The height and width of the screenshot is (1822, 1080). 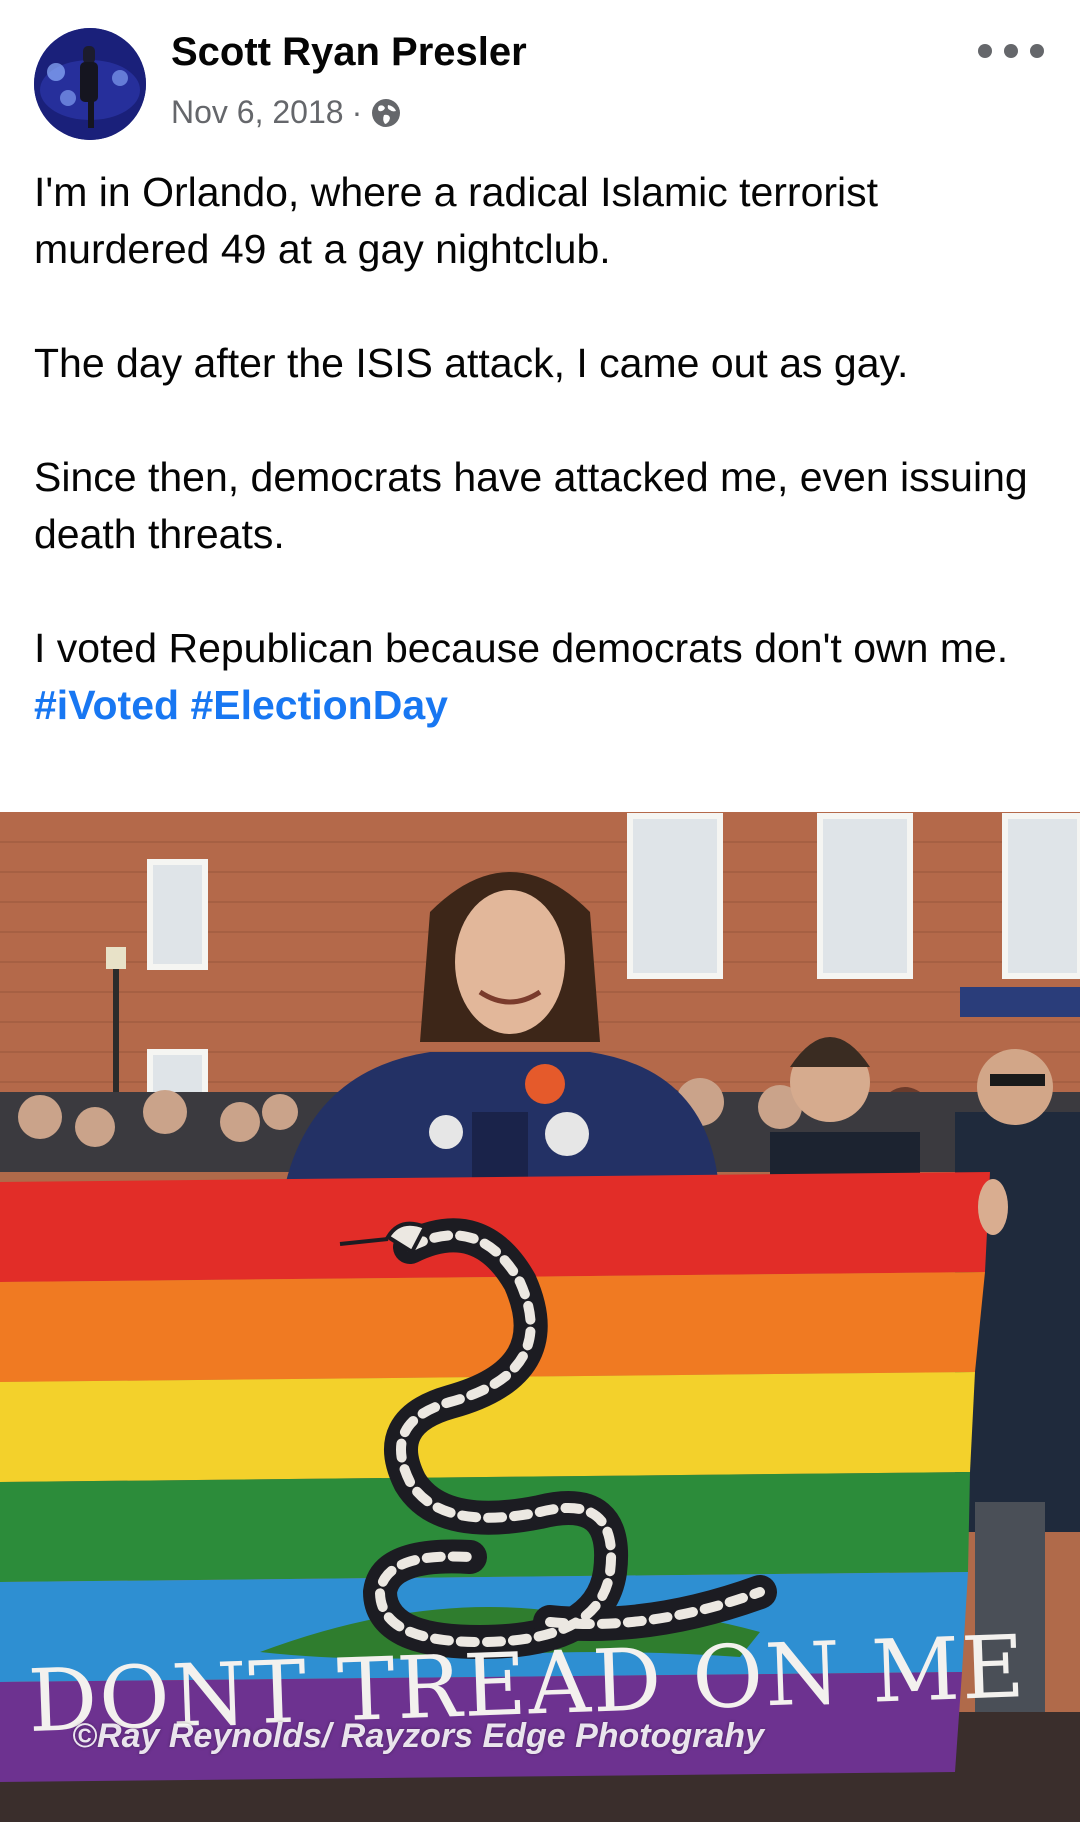 I want to click on author-name: Scott Ryan Presler, so click(x=349, y=52).